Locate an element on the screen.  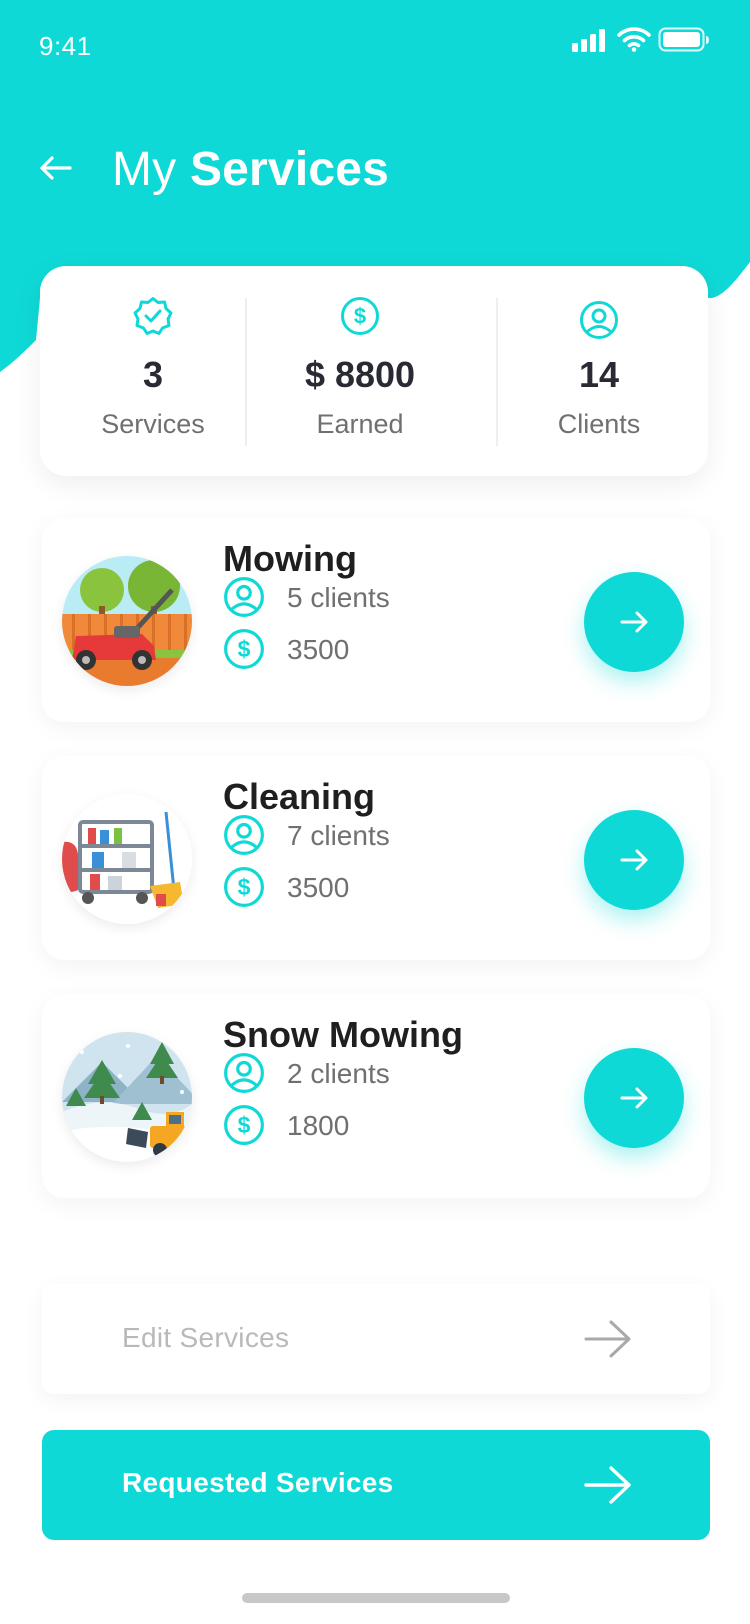
service-card: Cleaning 7 clients $ 3500 is located at coordinates (376, 858).